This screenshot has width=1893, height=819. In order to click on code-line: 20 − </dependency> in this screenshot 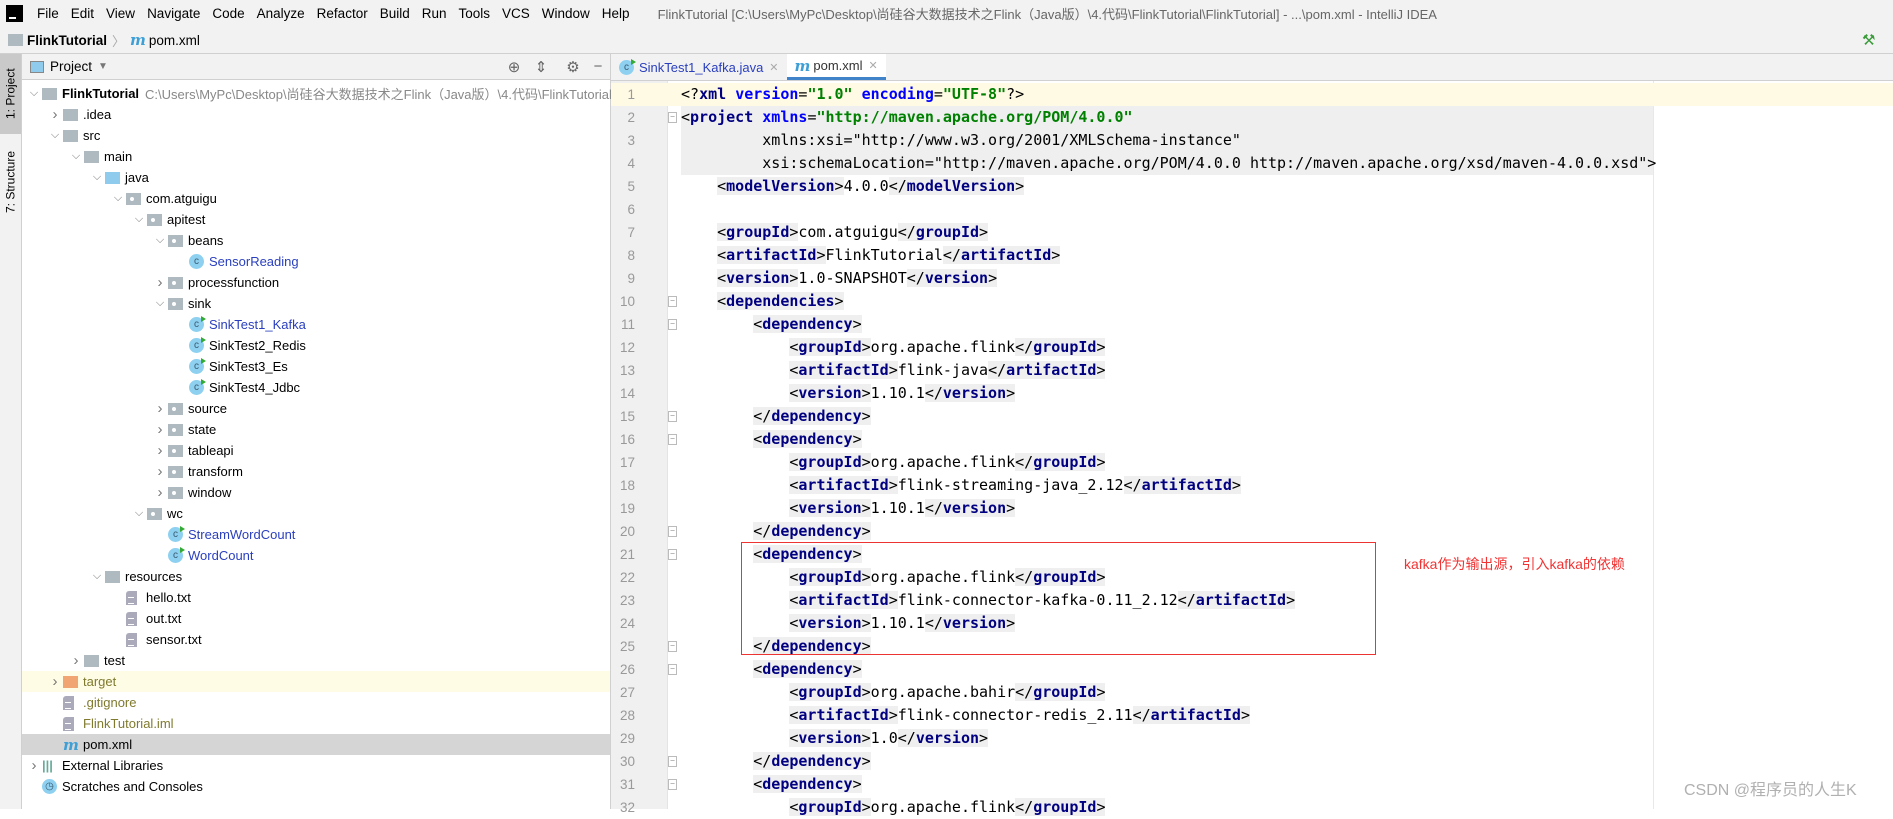, I will do `click(1252, 531)`.